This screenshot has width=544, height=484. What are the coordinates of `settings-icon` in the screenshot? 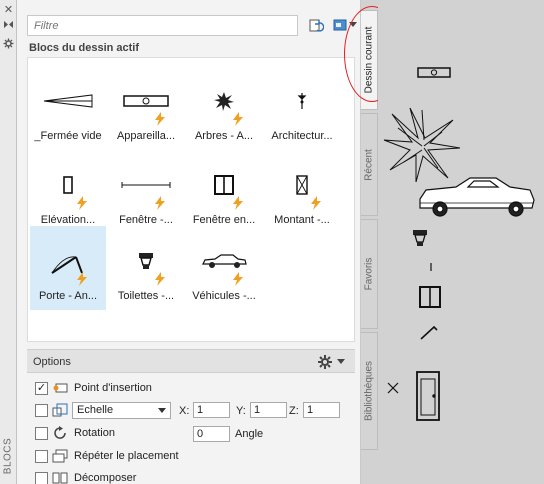 It's located at (8, 44).